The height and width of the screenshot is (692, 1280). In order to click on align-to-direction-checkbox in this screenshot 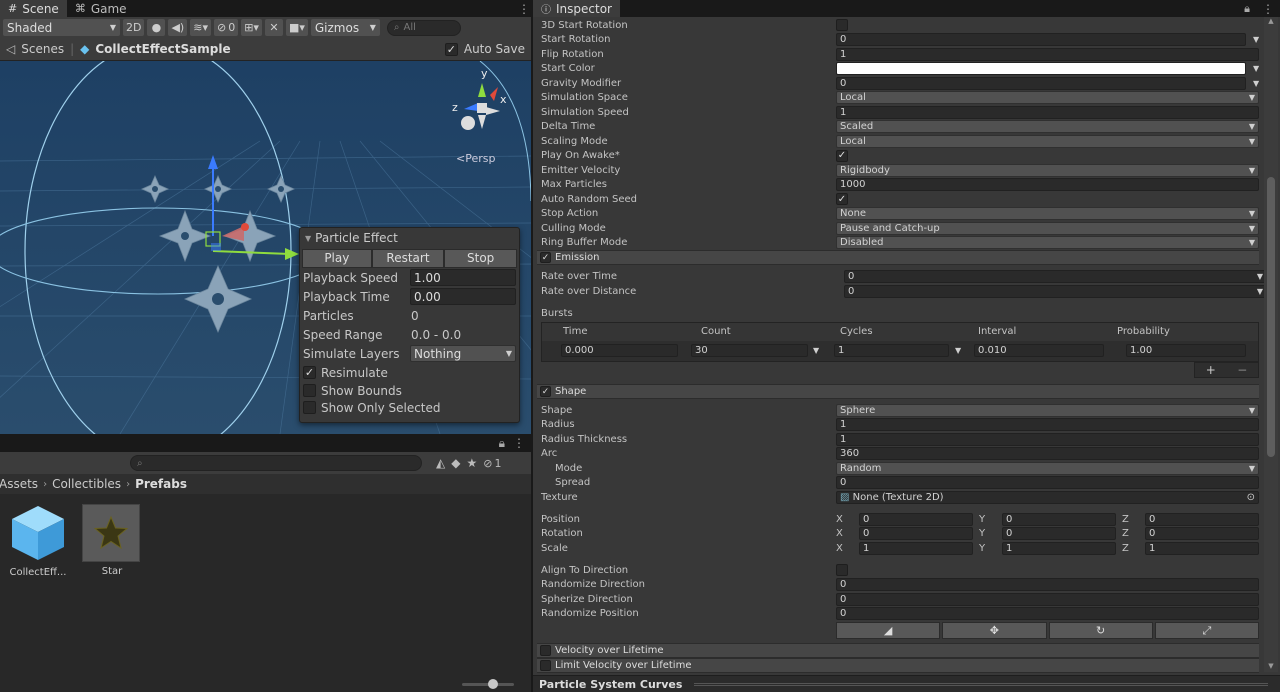, I will do `click(842, 570)`.